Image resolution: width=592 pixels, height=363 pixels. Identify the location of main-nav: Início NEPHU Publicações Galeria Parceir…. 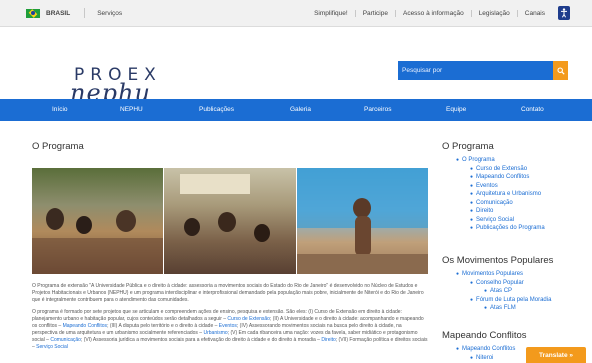
(296, 110).